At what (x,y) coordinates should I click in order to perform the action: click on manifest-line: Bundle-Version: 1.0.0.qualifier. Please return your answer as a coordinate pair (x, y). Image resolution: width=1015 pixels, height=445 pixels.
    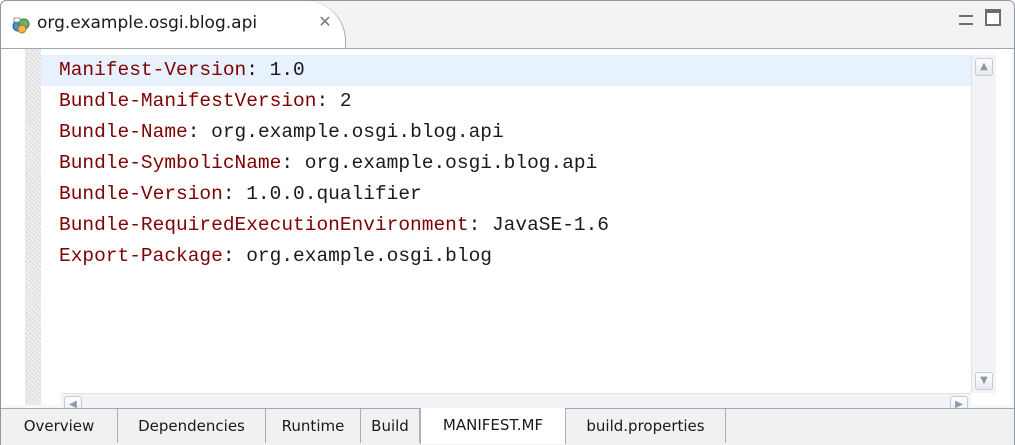
    Looking at the image, I should click on (240, 194).